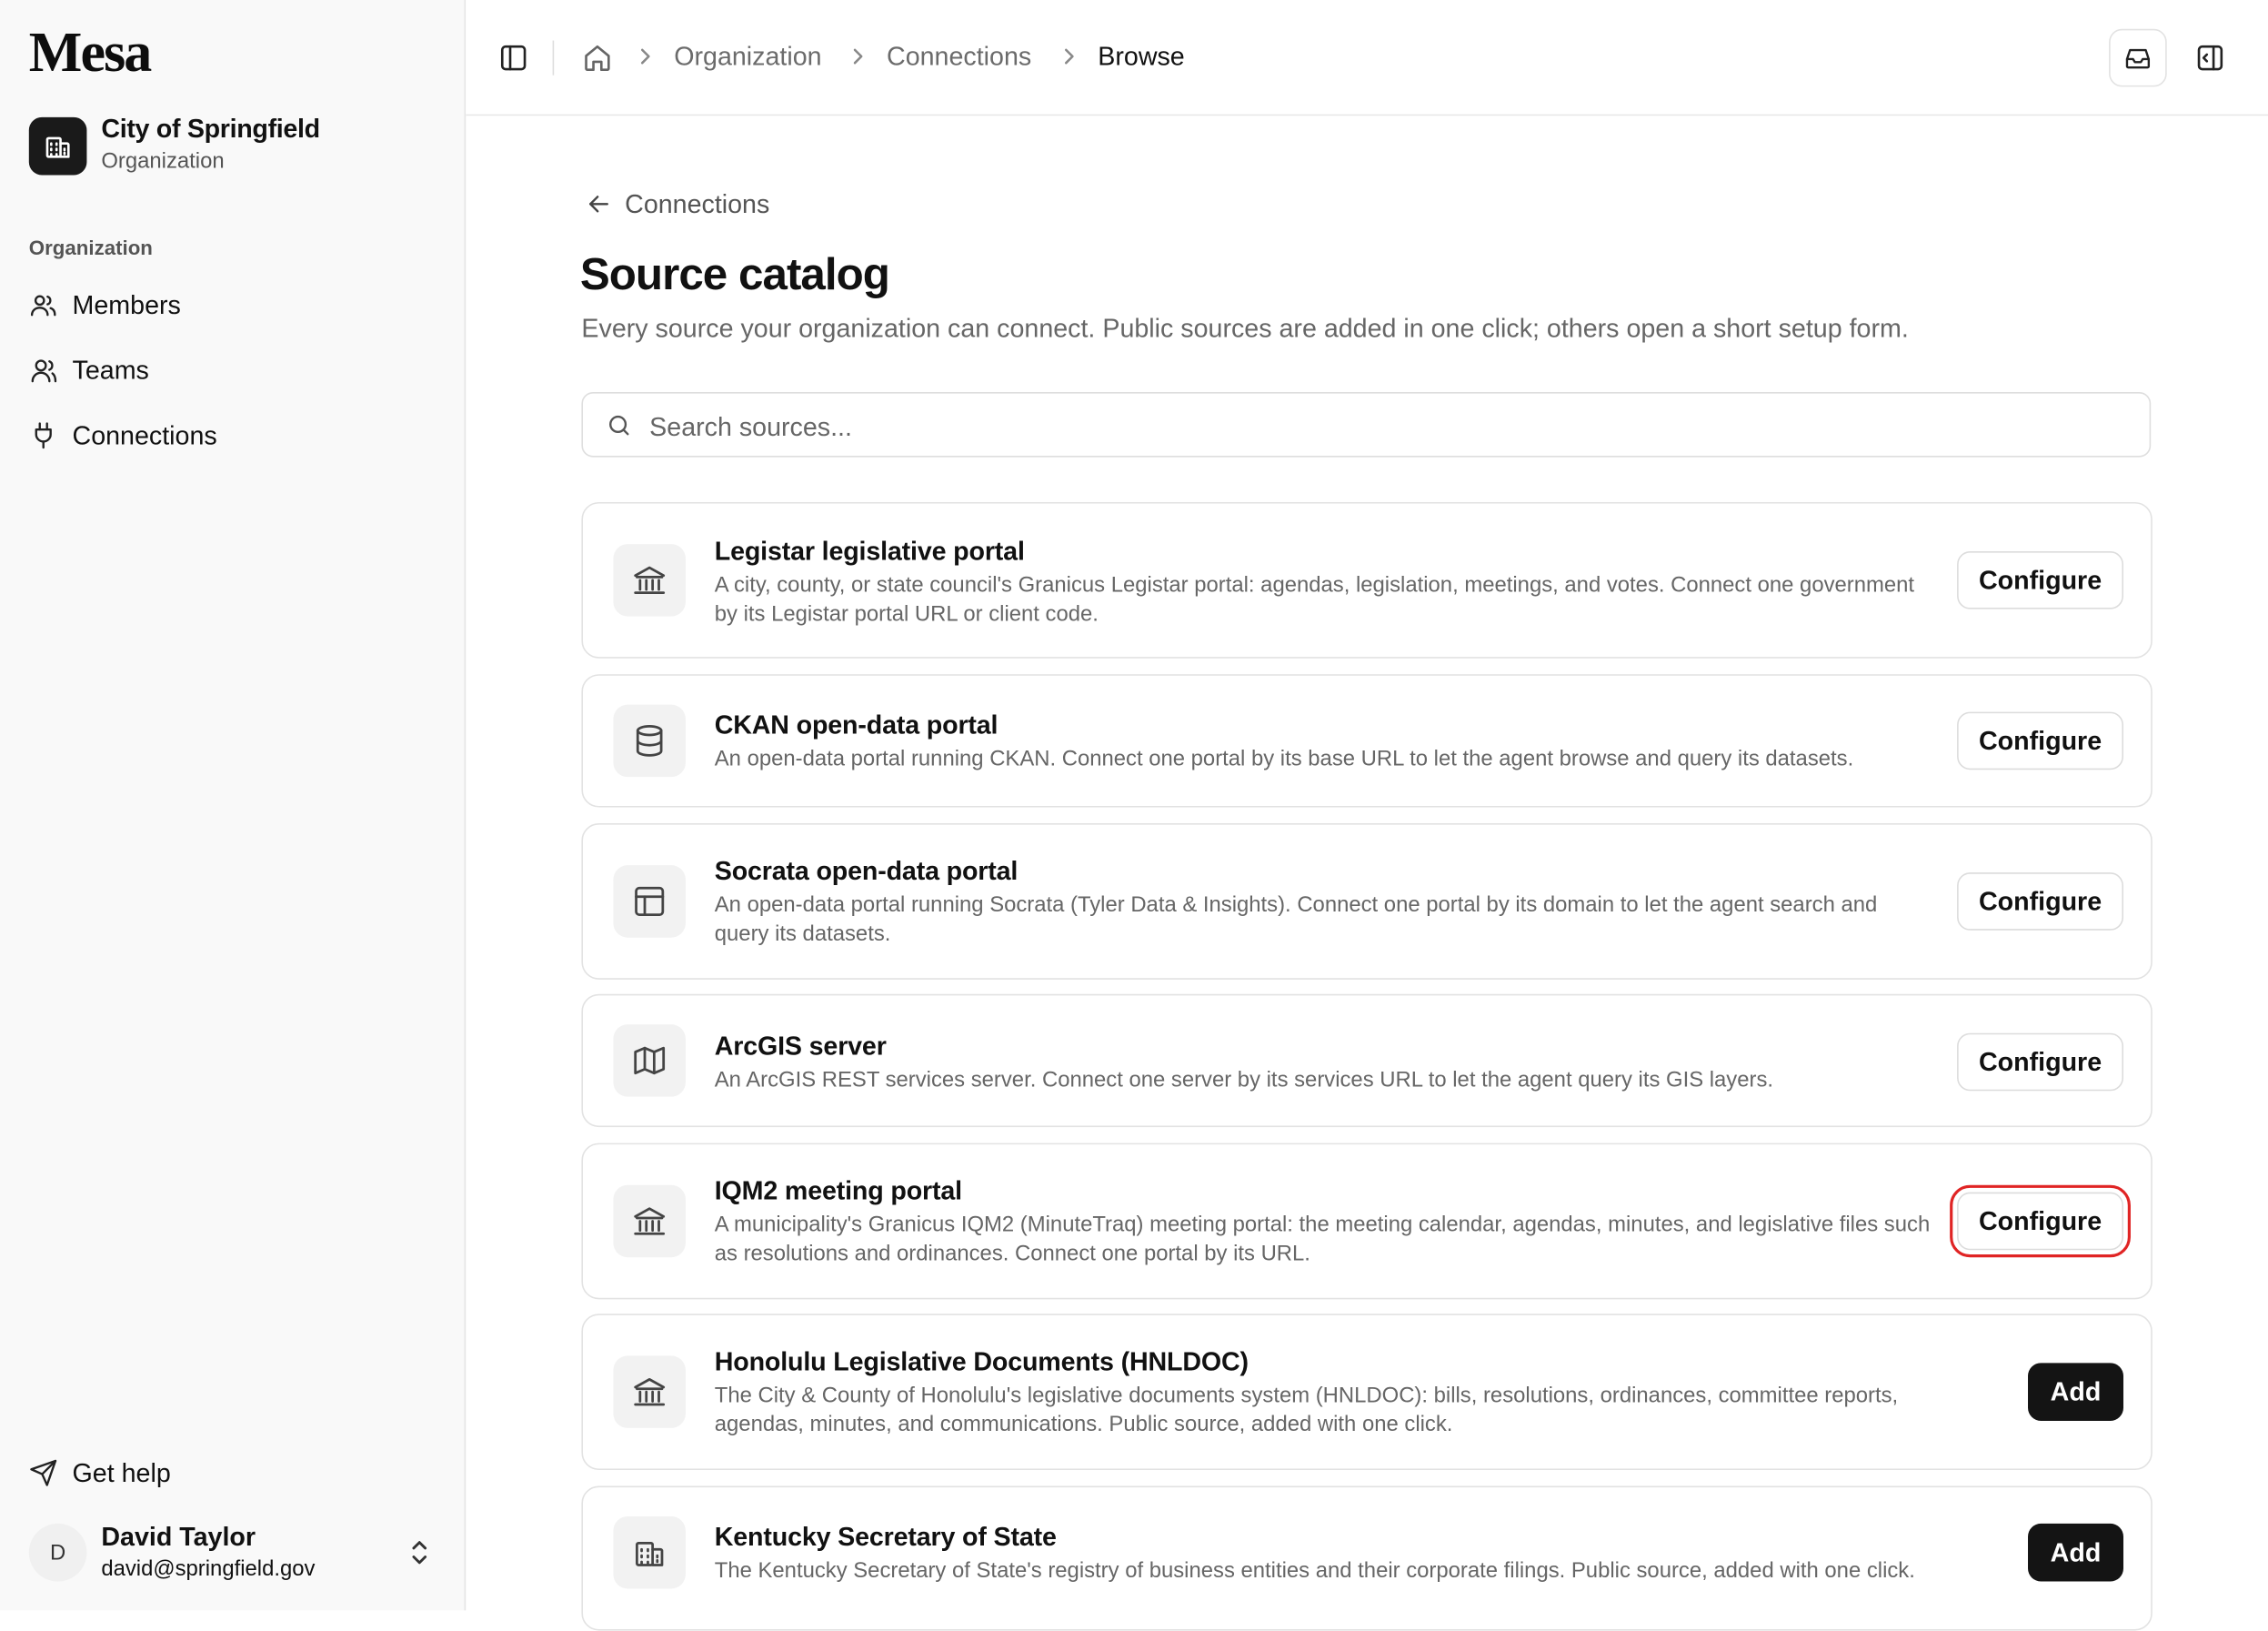 This screenshot has height=1631, width=2268. What do you see at coordinates (747, 57) in the screenshot?
I see `breadcrumb-organization: Organization` at bounding box center [747, 57].